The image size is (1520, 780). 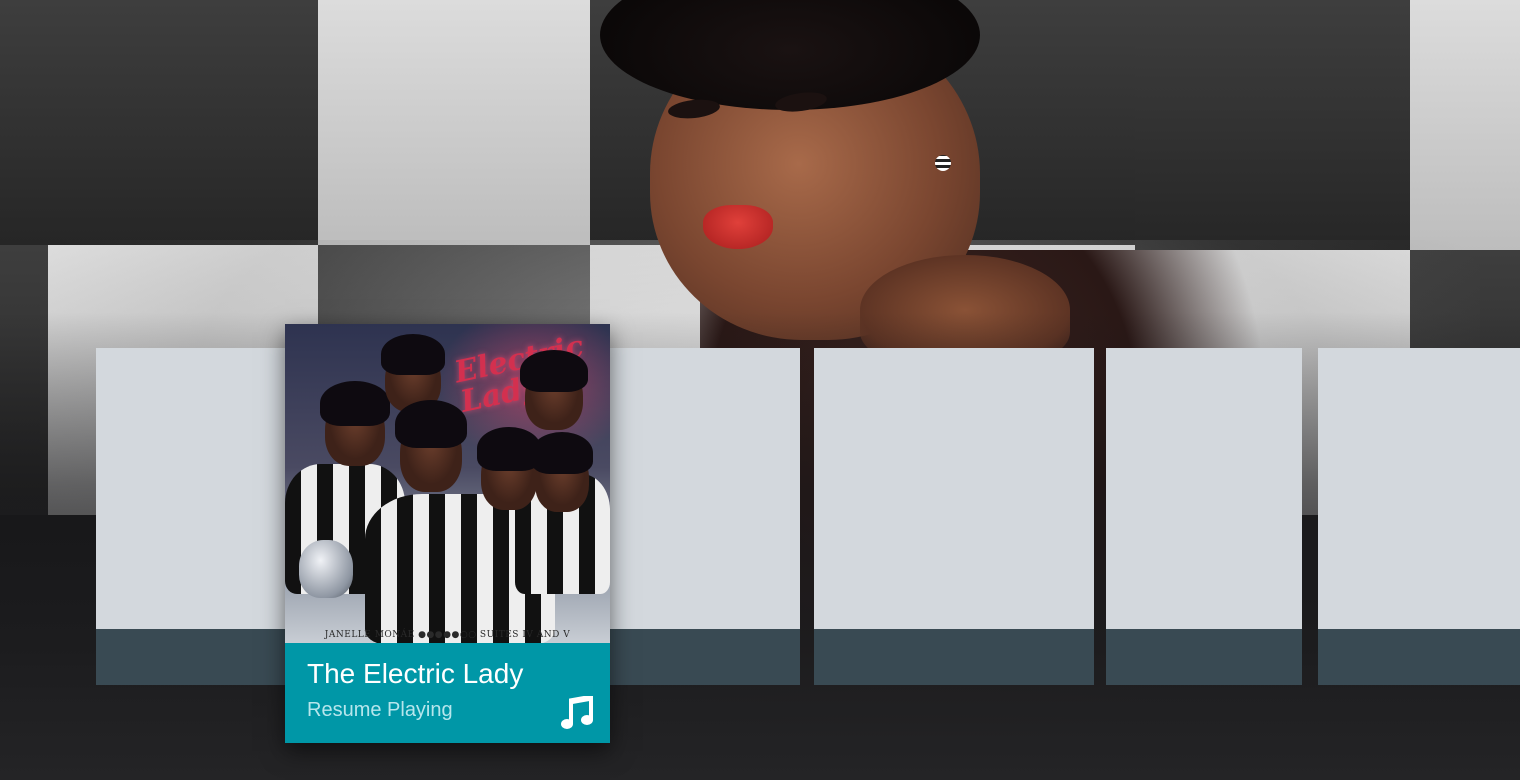 What do you see at coordinates (415, 673) in the screenshot?
I see `card-title: The Electric Lady` at bounding box center [415, 673].